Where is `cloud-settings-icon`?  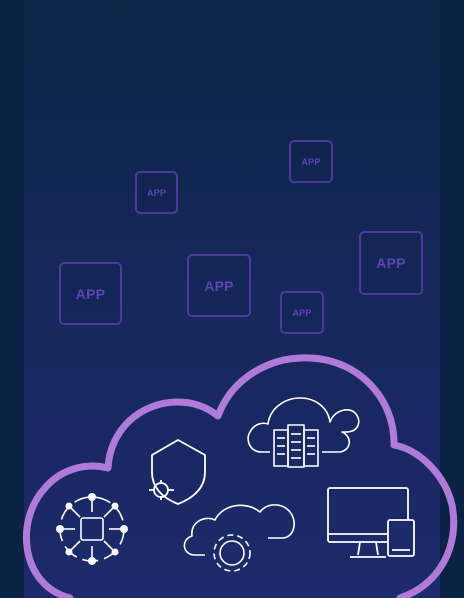 cloud-settings-icon is located at coordinates (239, 538).